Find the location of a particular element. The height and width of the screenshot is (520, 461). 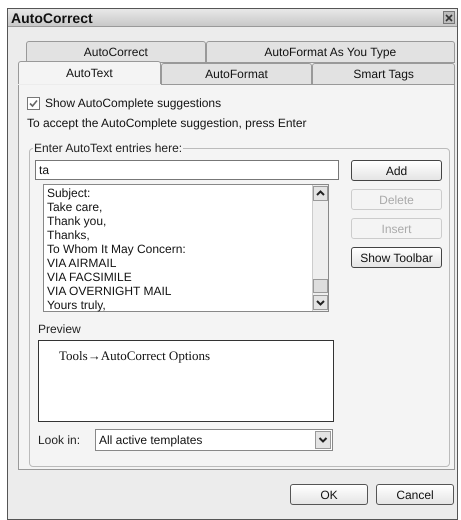

tab: AutoText is located at coordinates (89, 72).